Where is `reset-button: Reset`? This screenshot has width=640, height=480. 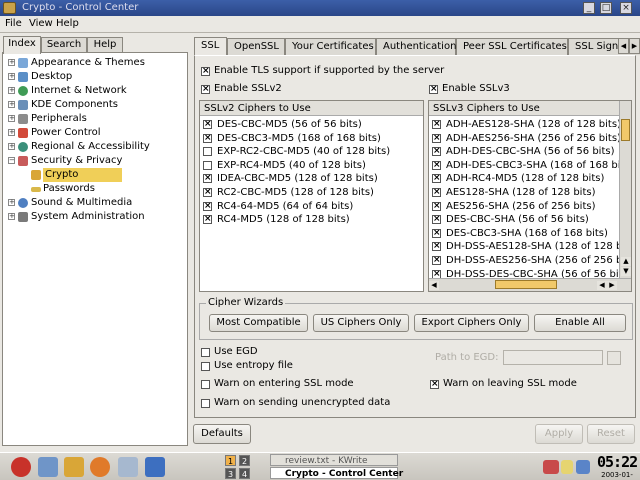 reset-button: Reset is located at coordinates (611, 434).